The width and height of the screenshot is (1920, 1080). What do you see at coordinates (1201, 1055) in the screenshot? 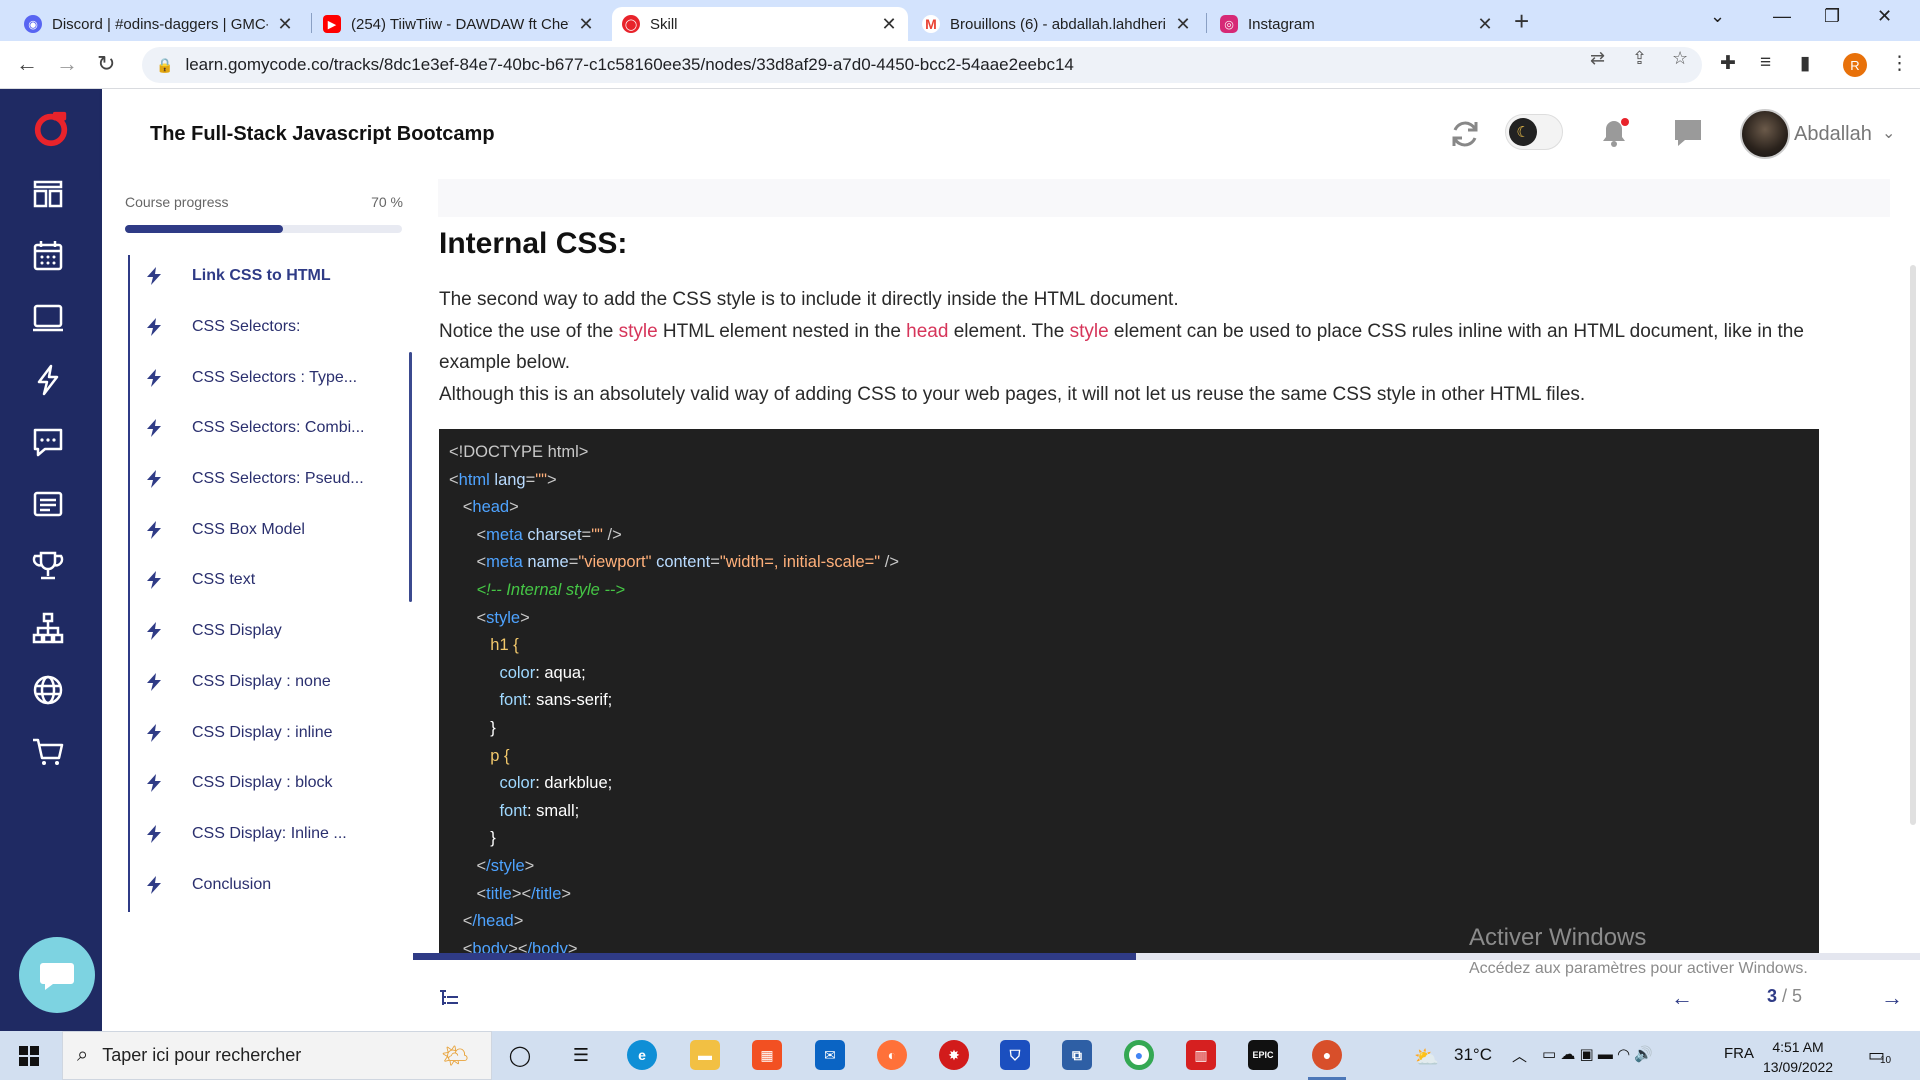
I see `media-app-icon: ▥` at bounding box center [1201, 1055].